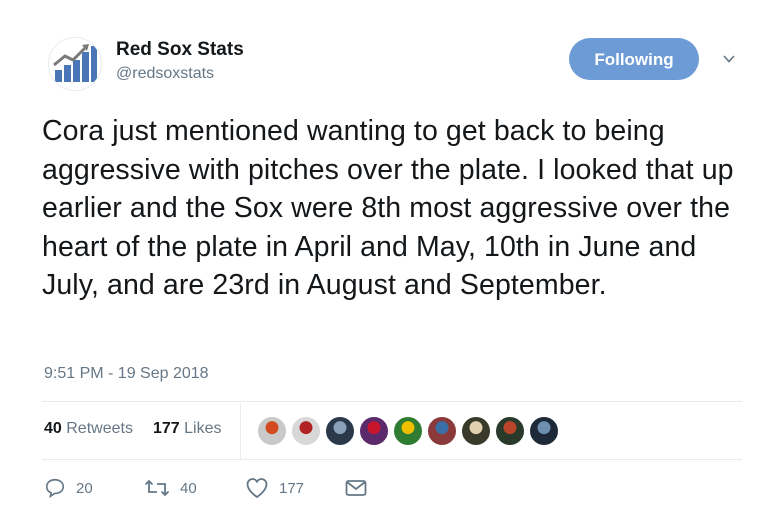  I want to click on account-avatar, so click(75, 64).